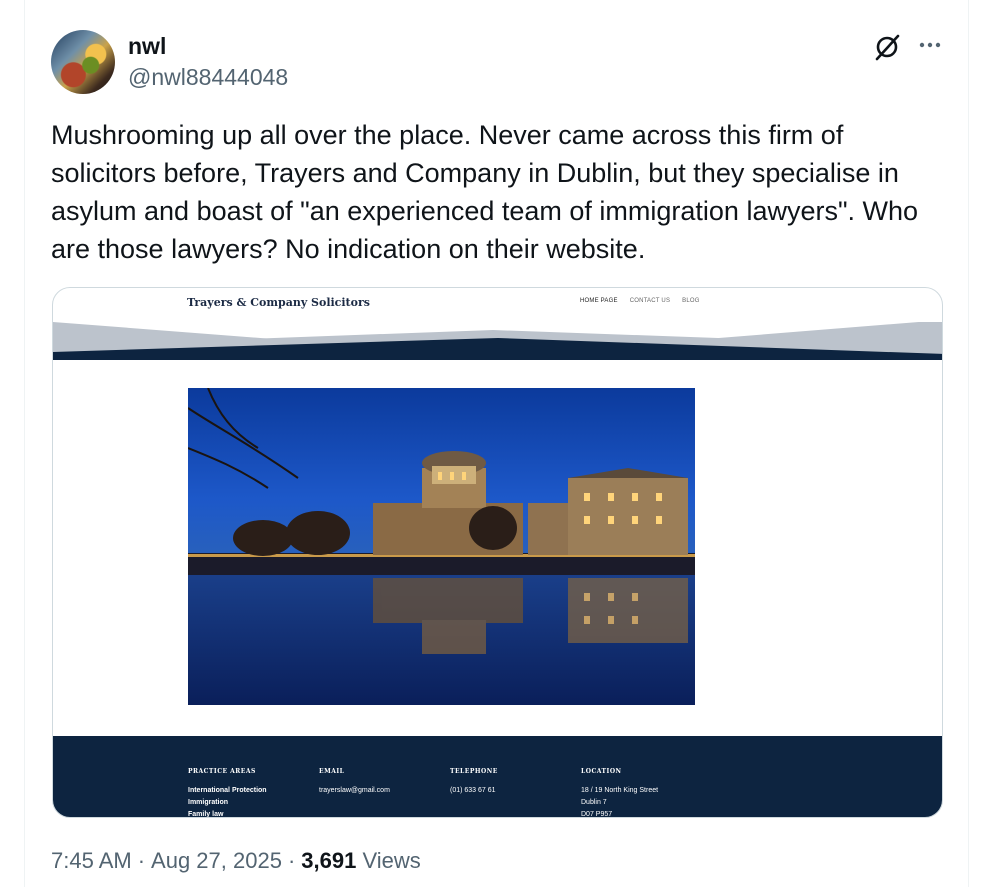 Image resolution: width=1000 pixels, height=887 pixels. I want to click on footer-location-line: D07 P957, so click(597, 814).